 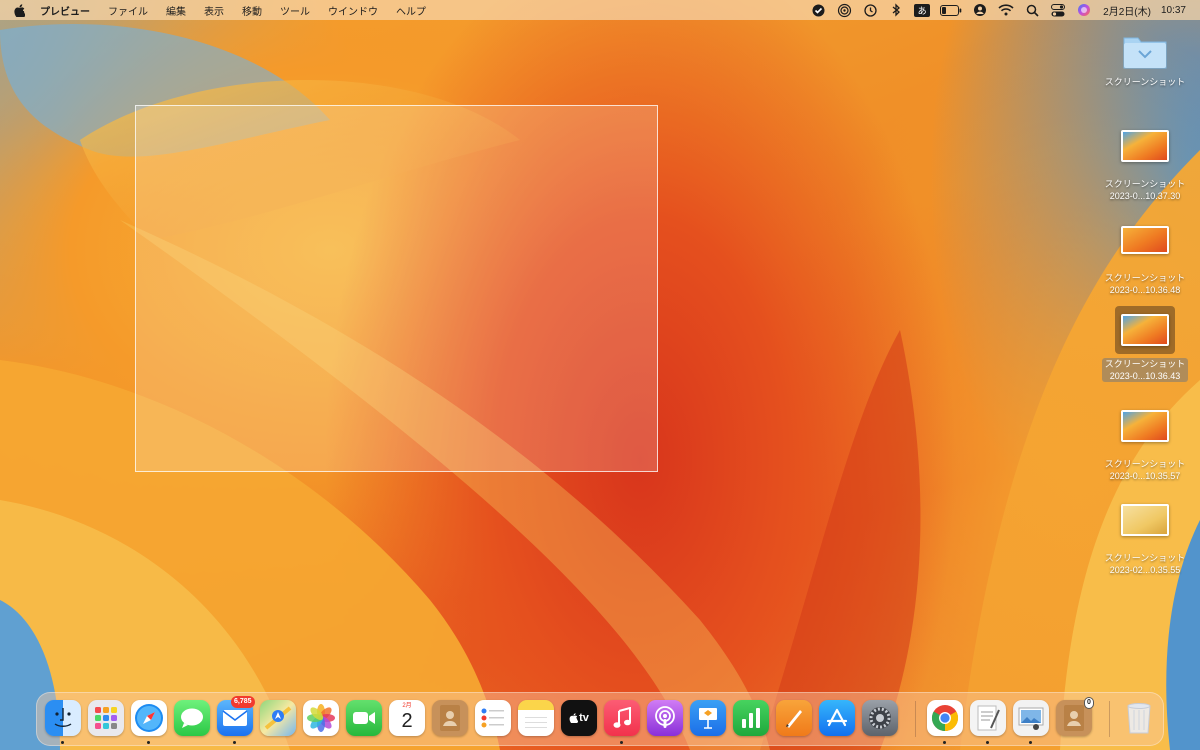 I want to click on dock-photos-icon, so click(x=321, y=718).